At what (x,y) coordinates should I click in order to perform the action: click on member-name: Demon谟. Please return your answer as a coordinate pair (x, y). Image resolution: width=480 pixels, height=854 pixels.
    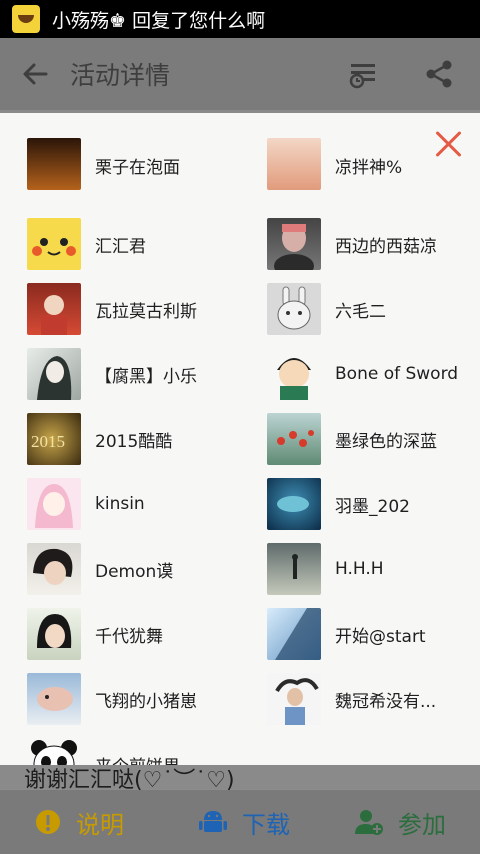
    Looking at the image, I should click on (134, 571).